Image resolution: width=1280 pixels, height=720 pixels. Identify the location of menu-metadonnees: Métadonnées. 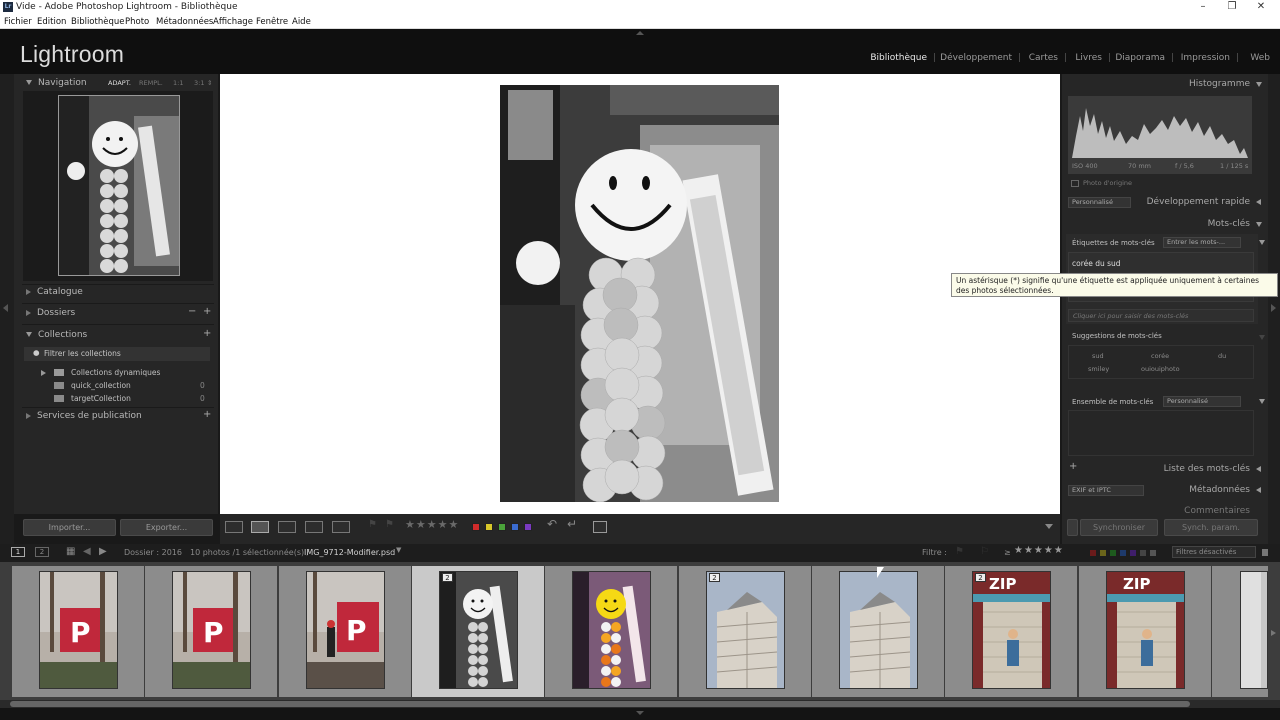
(184, 22).